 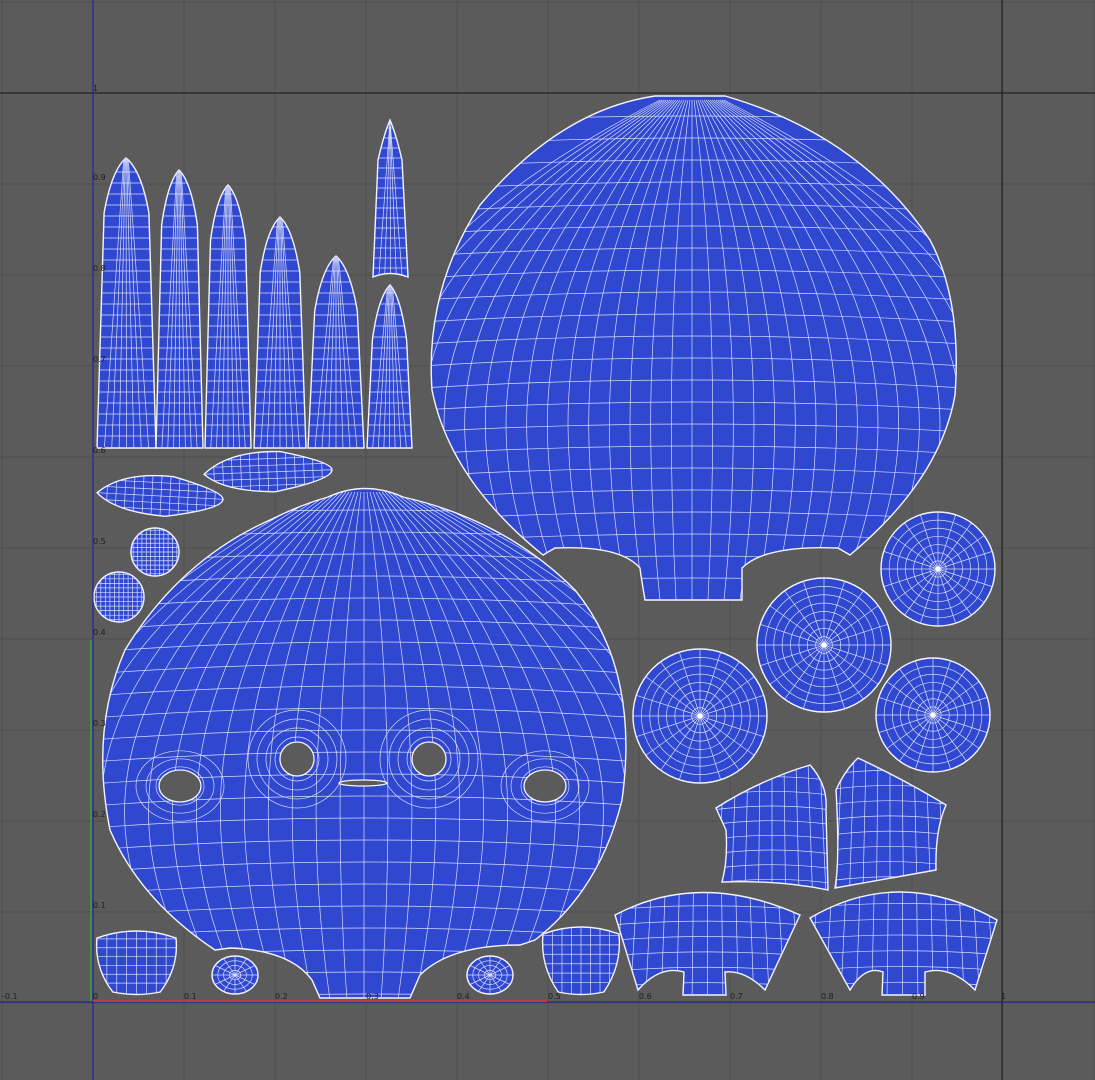 What do you see at coordinates (99, 268) in the screenshot?
I see `v-tick-0.8: 0.8` at bounding box center [99, 268].